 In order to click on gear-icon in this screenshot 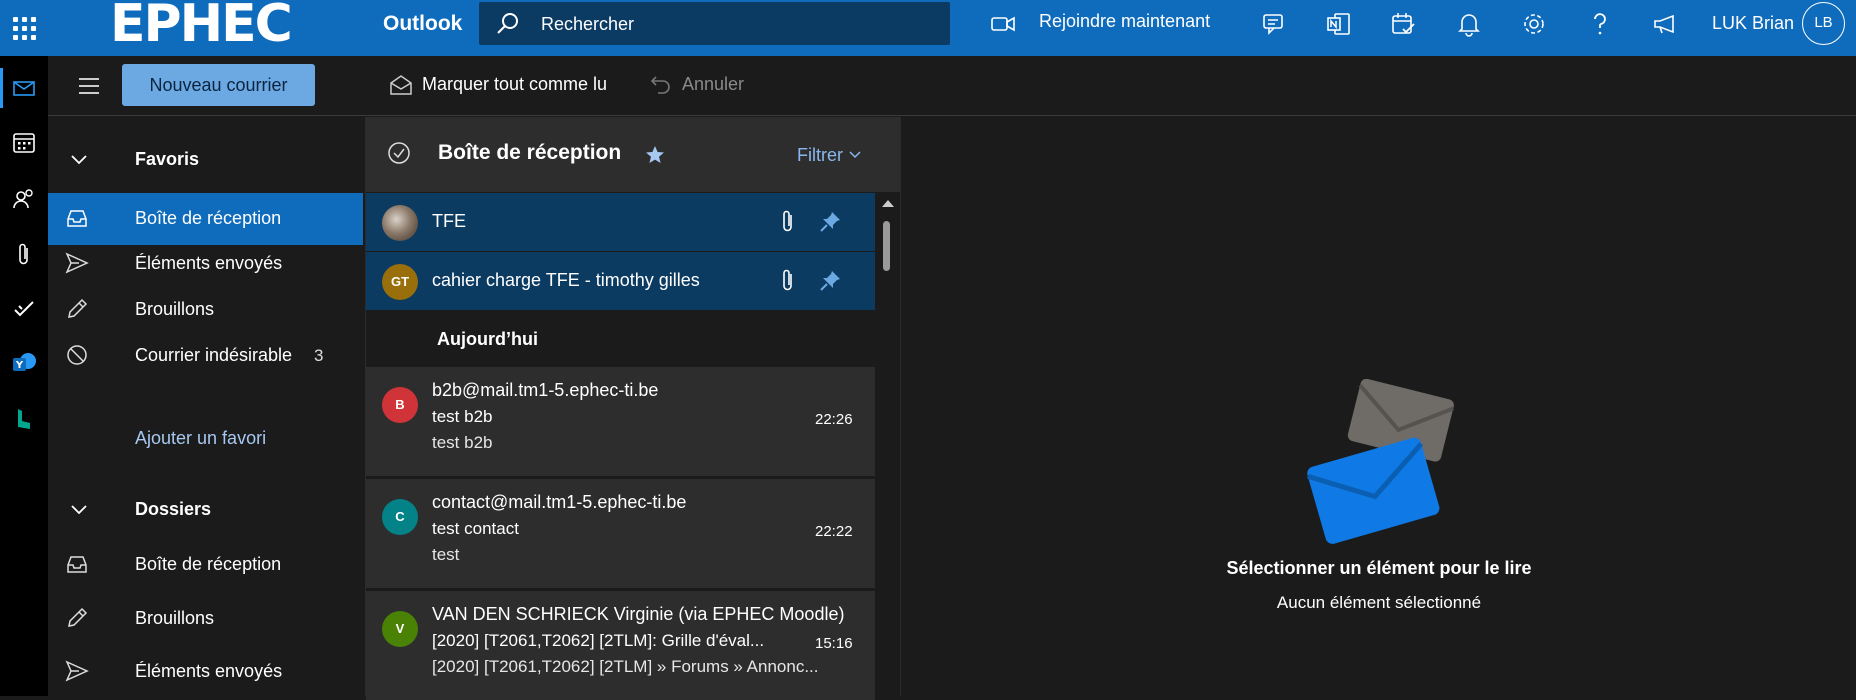, I will do `click(1534, 24)`.